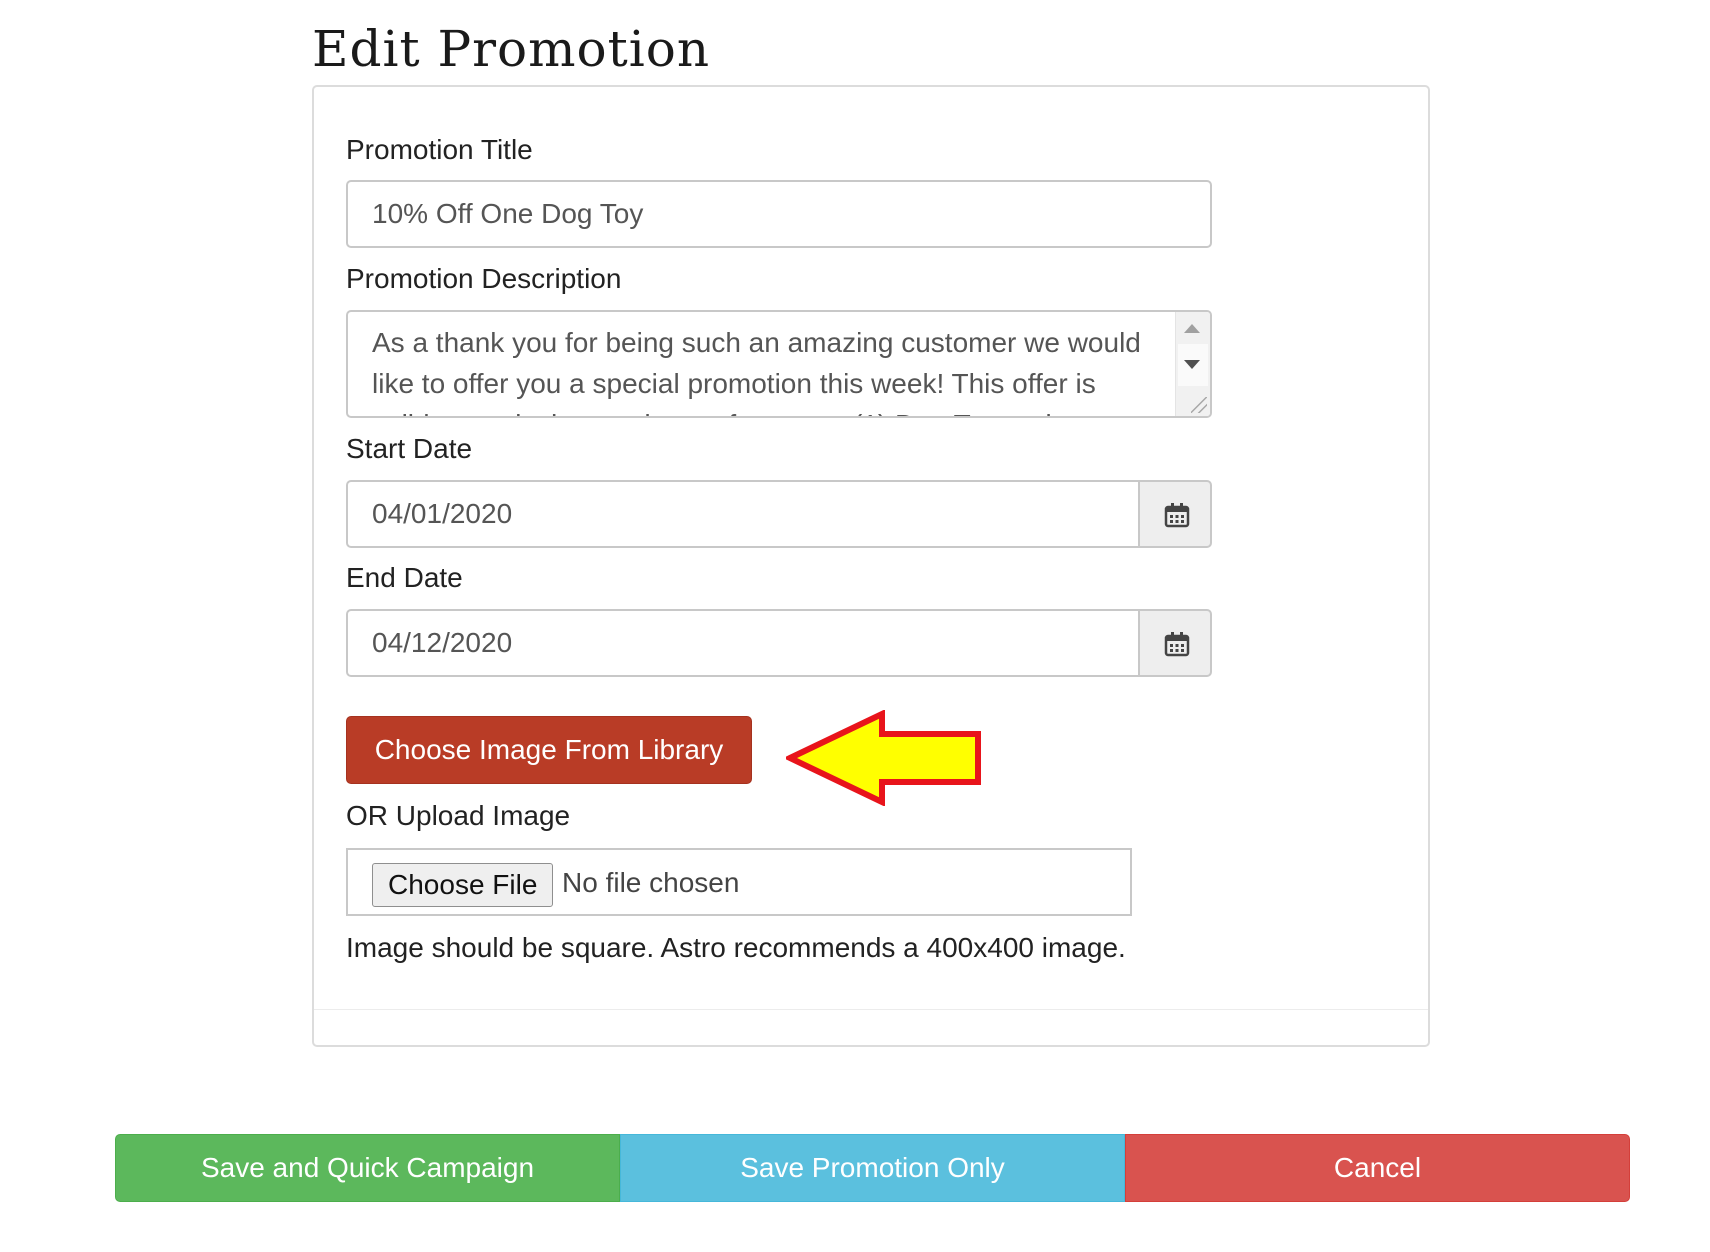 This screenshot has width=1710, height=1252. What do you see at coordinates (442, 642) in the screenshot?
I see `end-date-value: 04/12/2020` at bounding box center [442, 642].